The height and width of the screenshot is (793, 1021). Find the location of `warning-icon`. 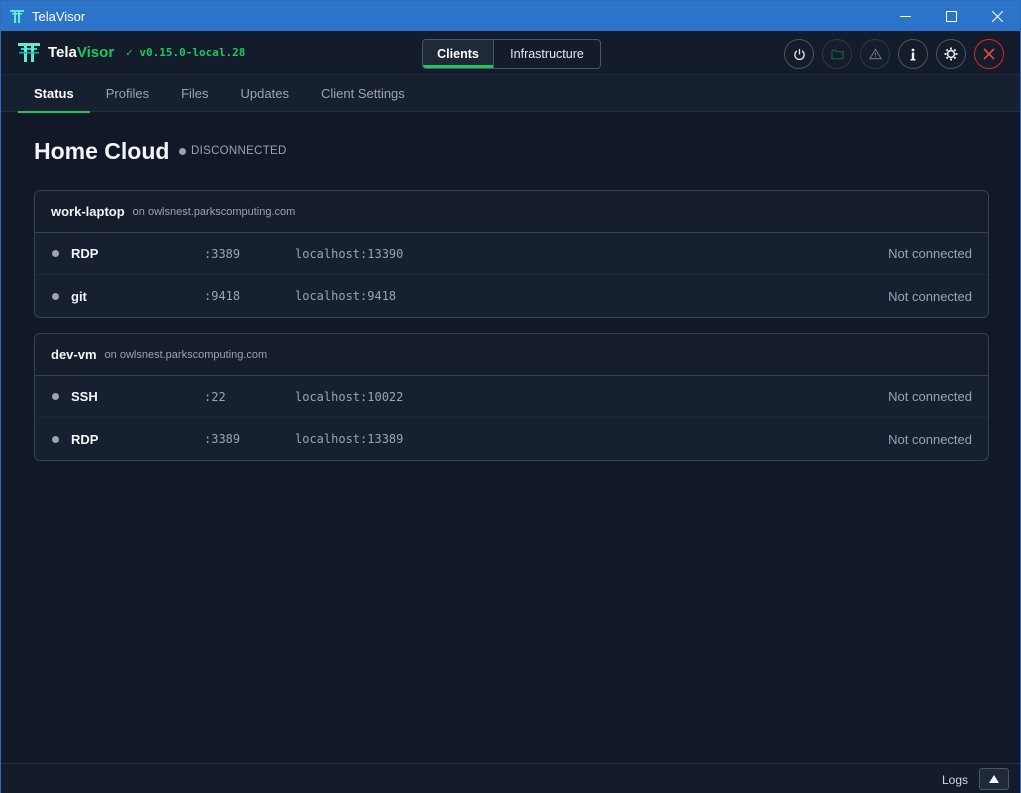

warning-icon is located at coordinates (875, 54).